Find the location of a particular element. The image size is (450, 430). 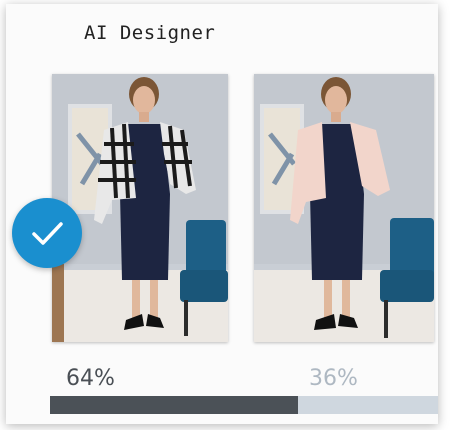

vote-progress-bar is located at coordinates (244, 405).